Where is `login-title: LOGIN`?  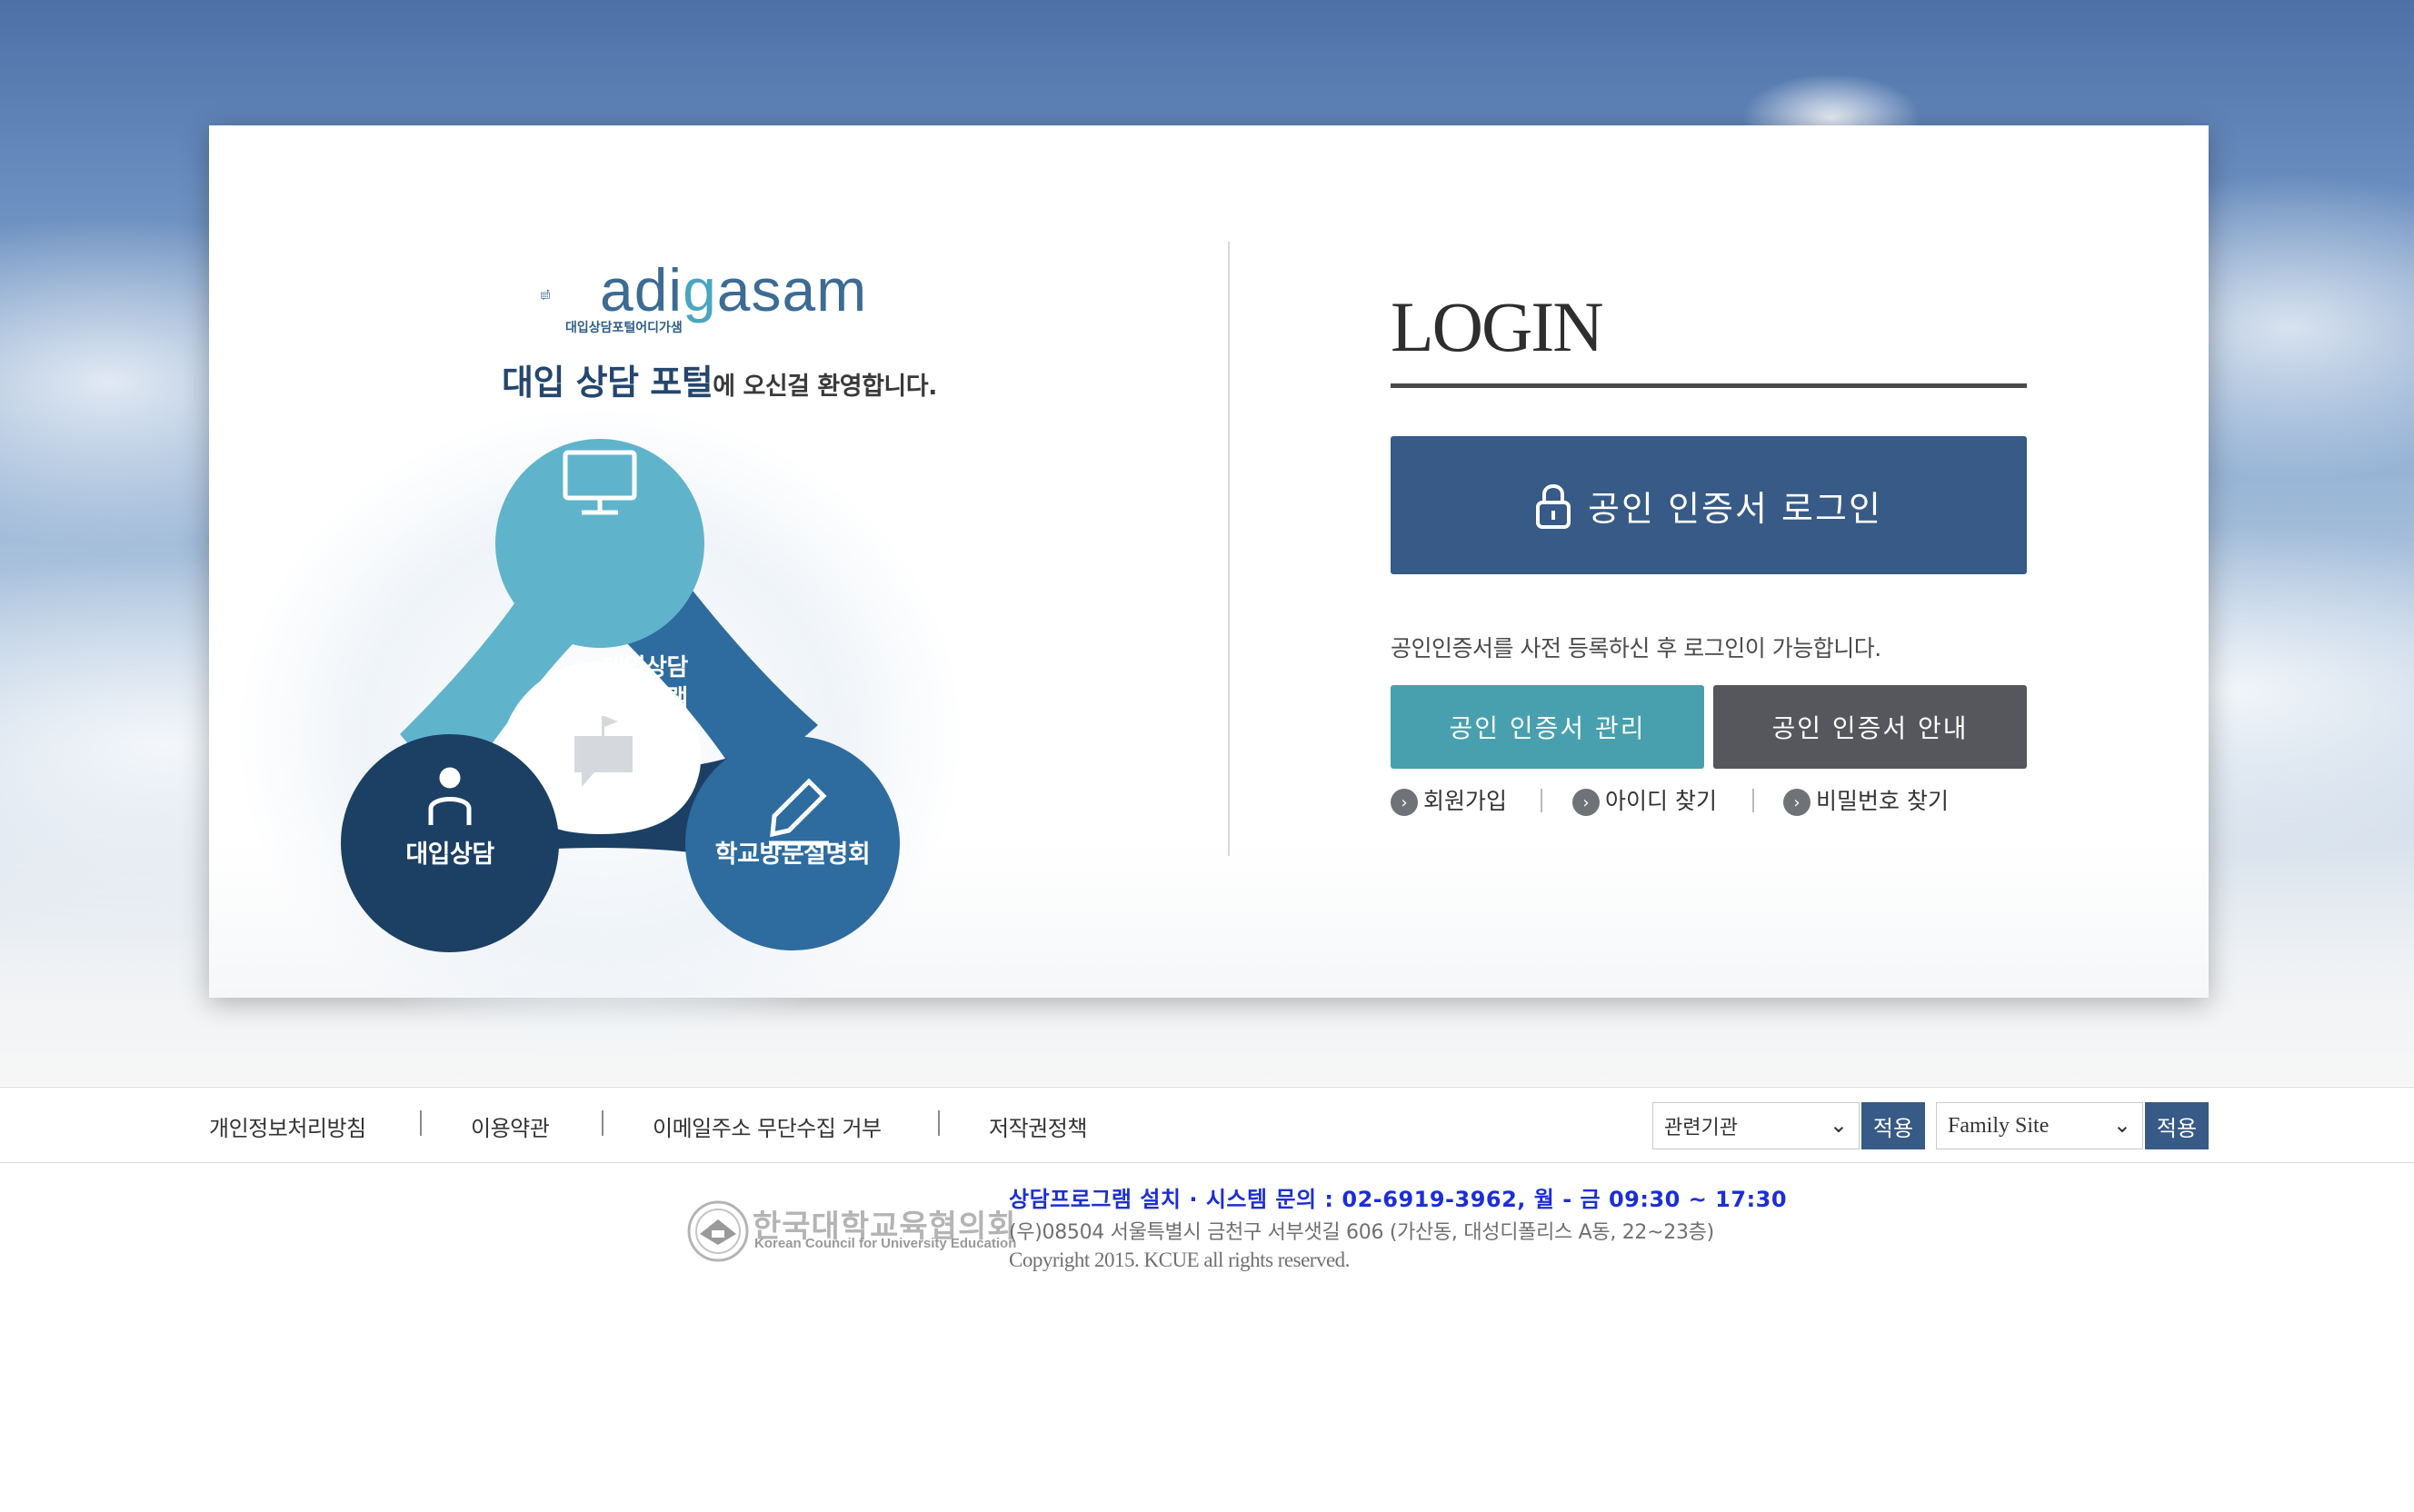 login-title: LOGIN is located at coordinates (1497, 326).